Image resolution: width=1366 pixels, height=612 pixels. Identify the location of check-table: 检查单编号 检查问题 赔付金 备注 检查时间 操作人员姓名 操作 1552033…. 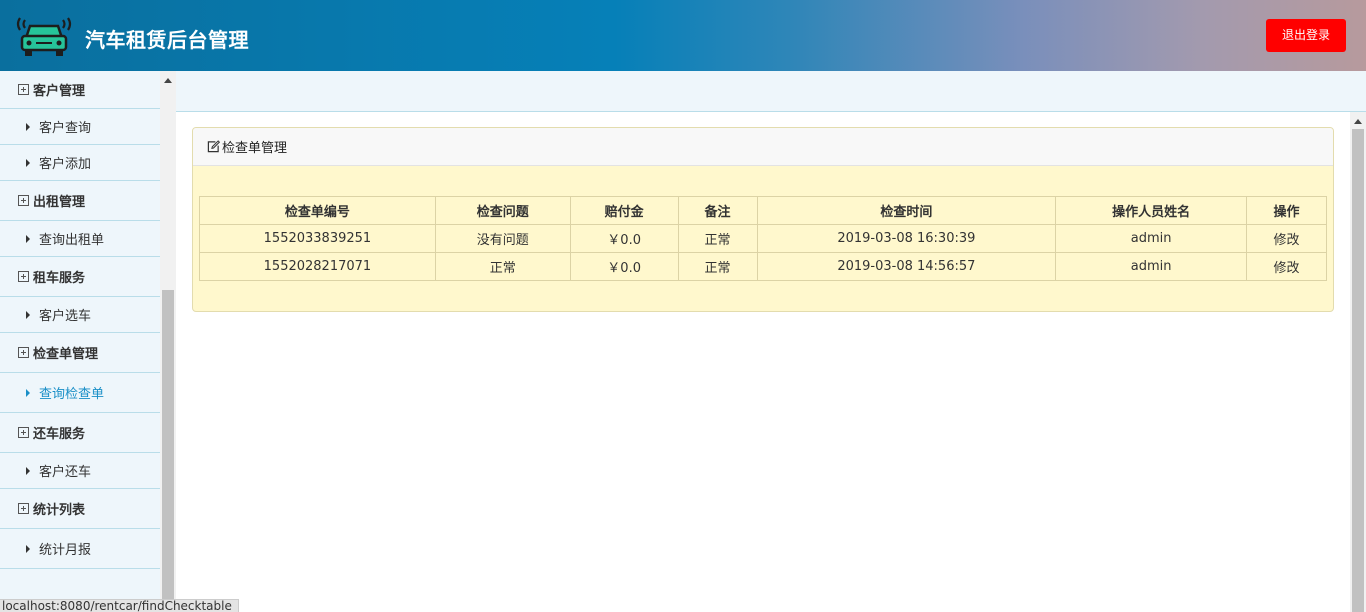
(763, 238).